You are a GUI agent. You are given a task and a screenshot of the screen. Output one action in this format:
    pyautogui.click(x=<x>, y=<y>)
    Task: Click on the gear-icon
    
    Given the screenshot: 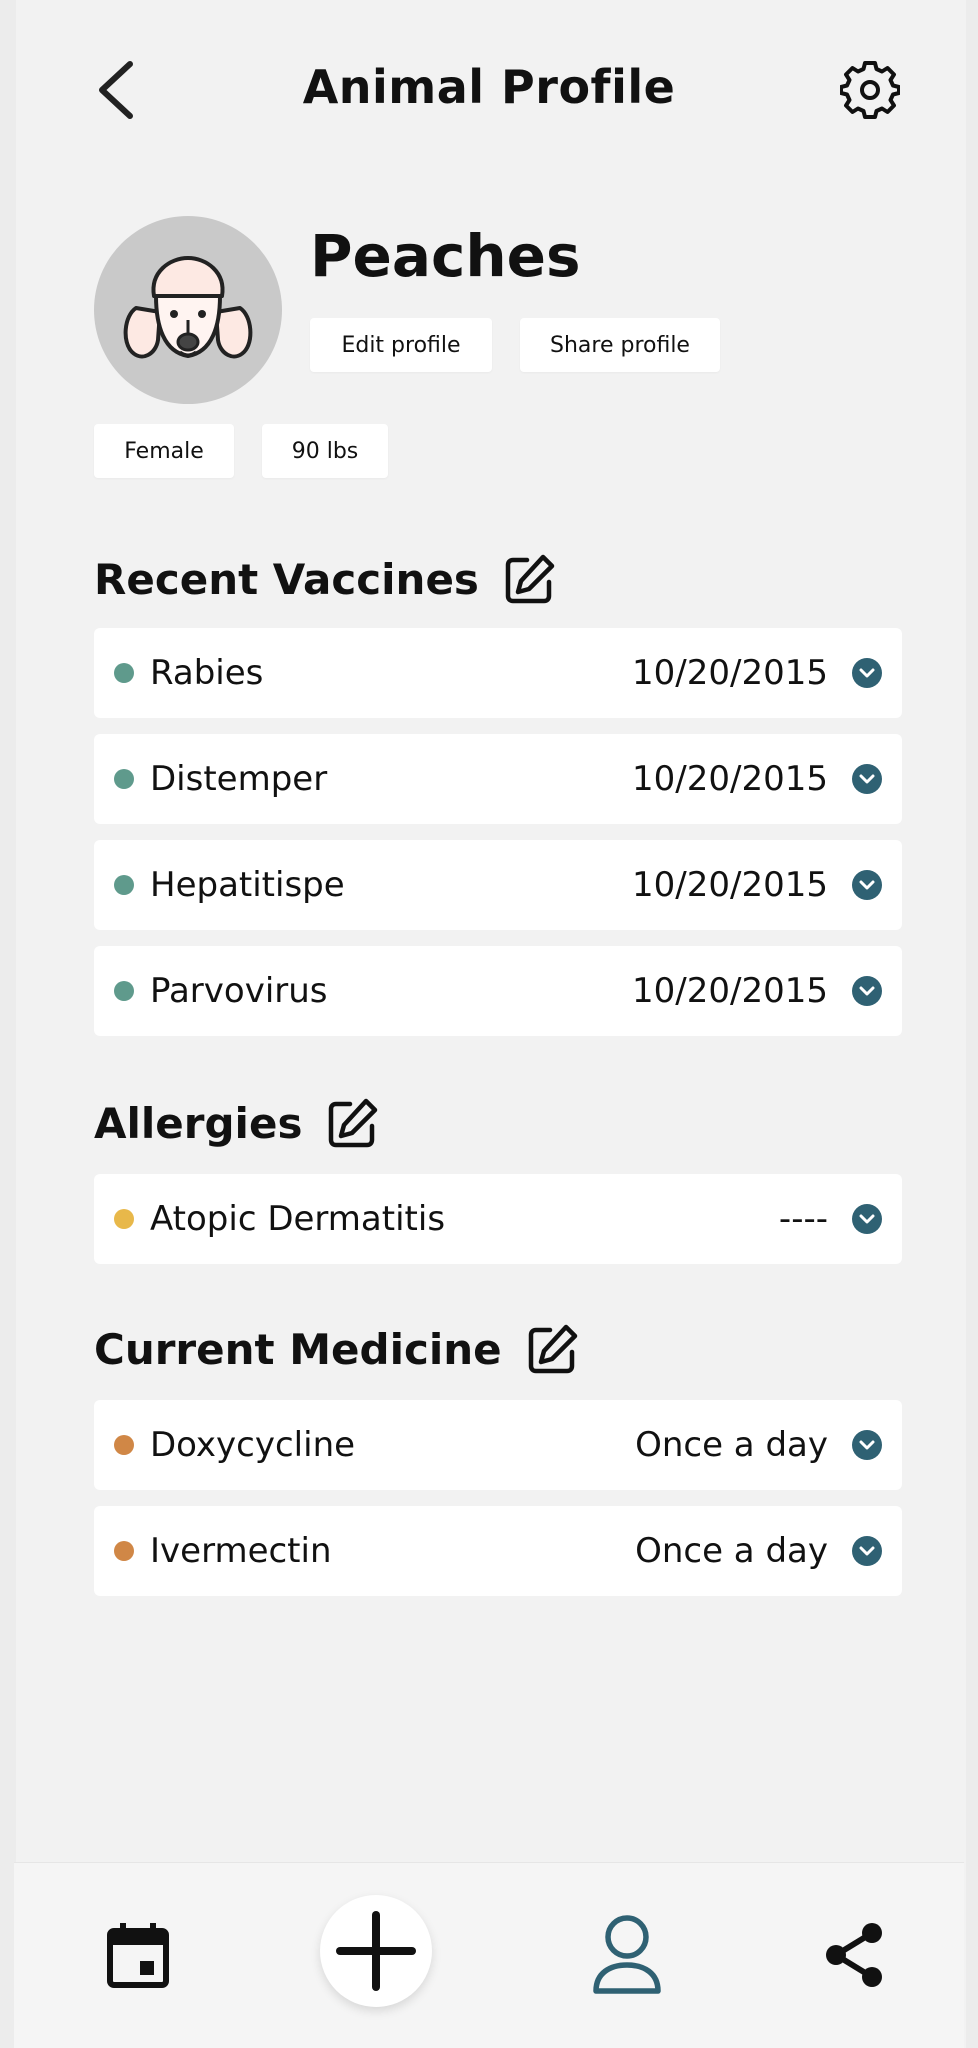 What is the action you would take?
    pyautogui.click(x=870, y=90)
    